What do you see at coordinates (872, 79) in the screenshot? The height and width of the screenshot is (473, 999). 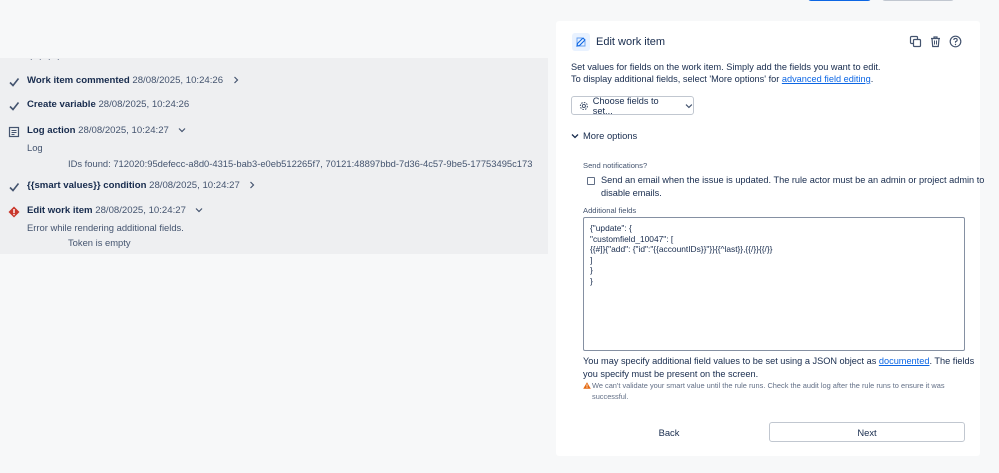 I see `description-suffix: .` at bounding box center [872, 79].